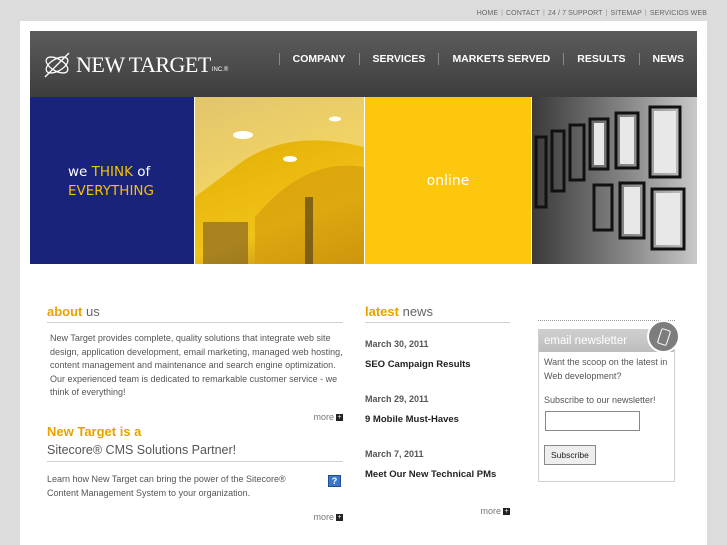 The width and height of the screenshot is (727, 545). I want to click on news-date: March 29, 2011, so click(397, 399).